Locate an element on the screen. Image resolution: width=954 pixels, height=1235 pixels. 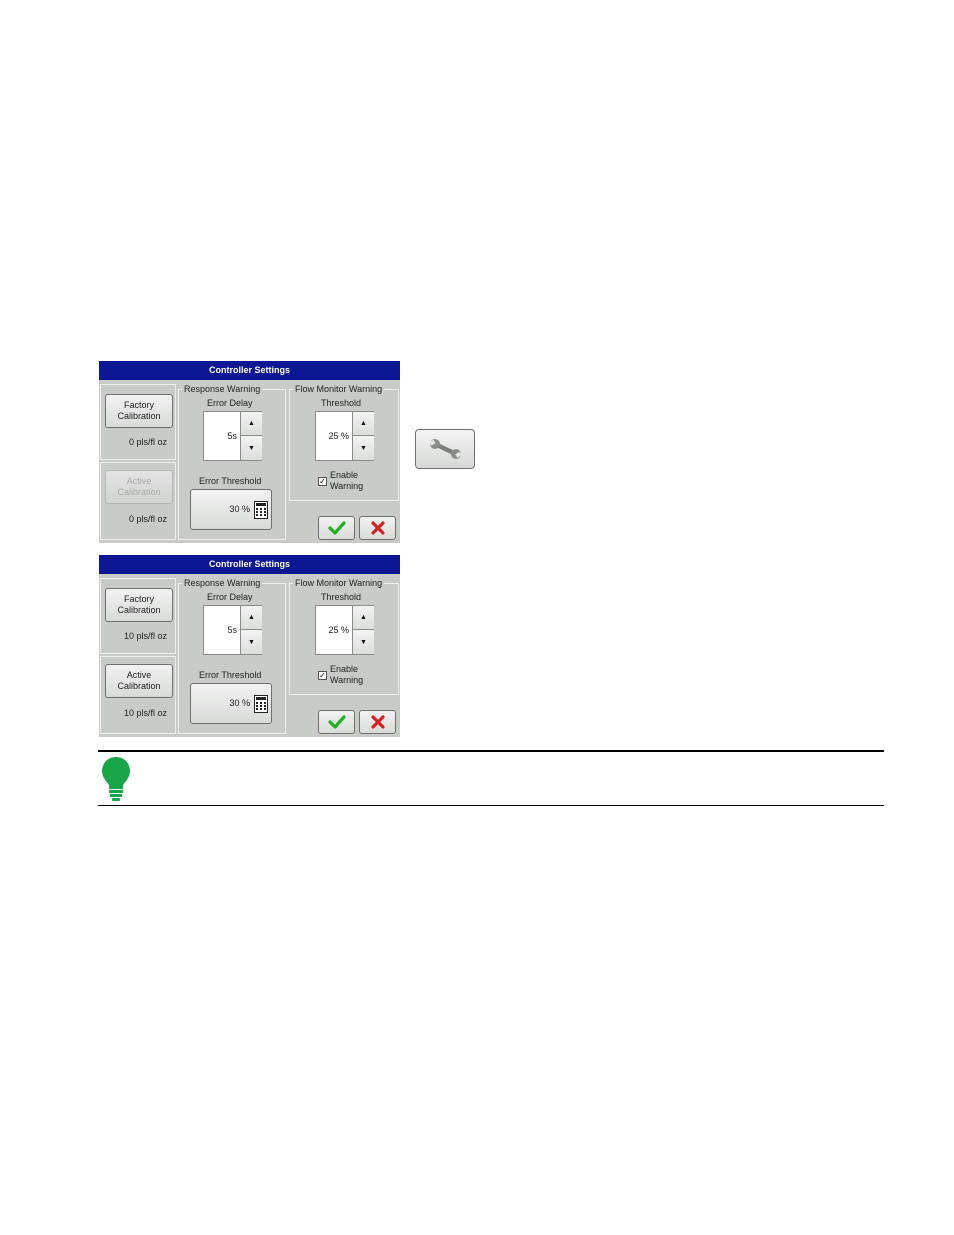
active-calibration-value: 0 pls/fl oz is located at coordinates (148, 519).